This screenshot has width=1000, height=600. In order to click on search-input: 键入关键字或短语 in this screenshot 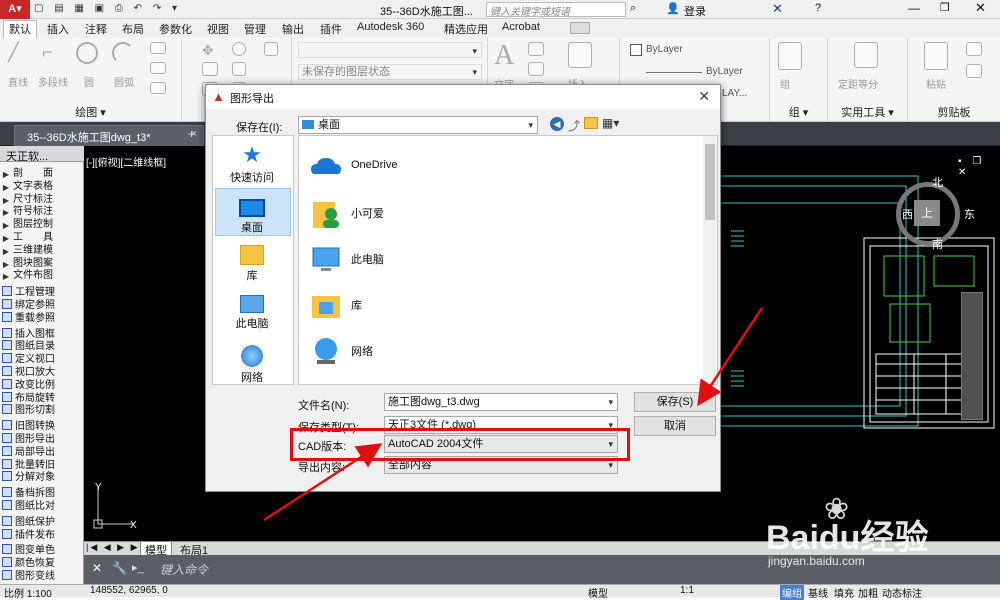, I will do `click(528, 12)`.